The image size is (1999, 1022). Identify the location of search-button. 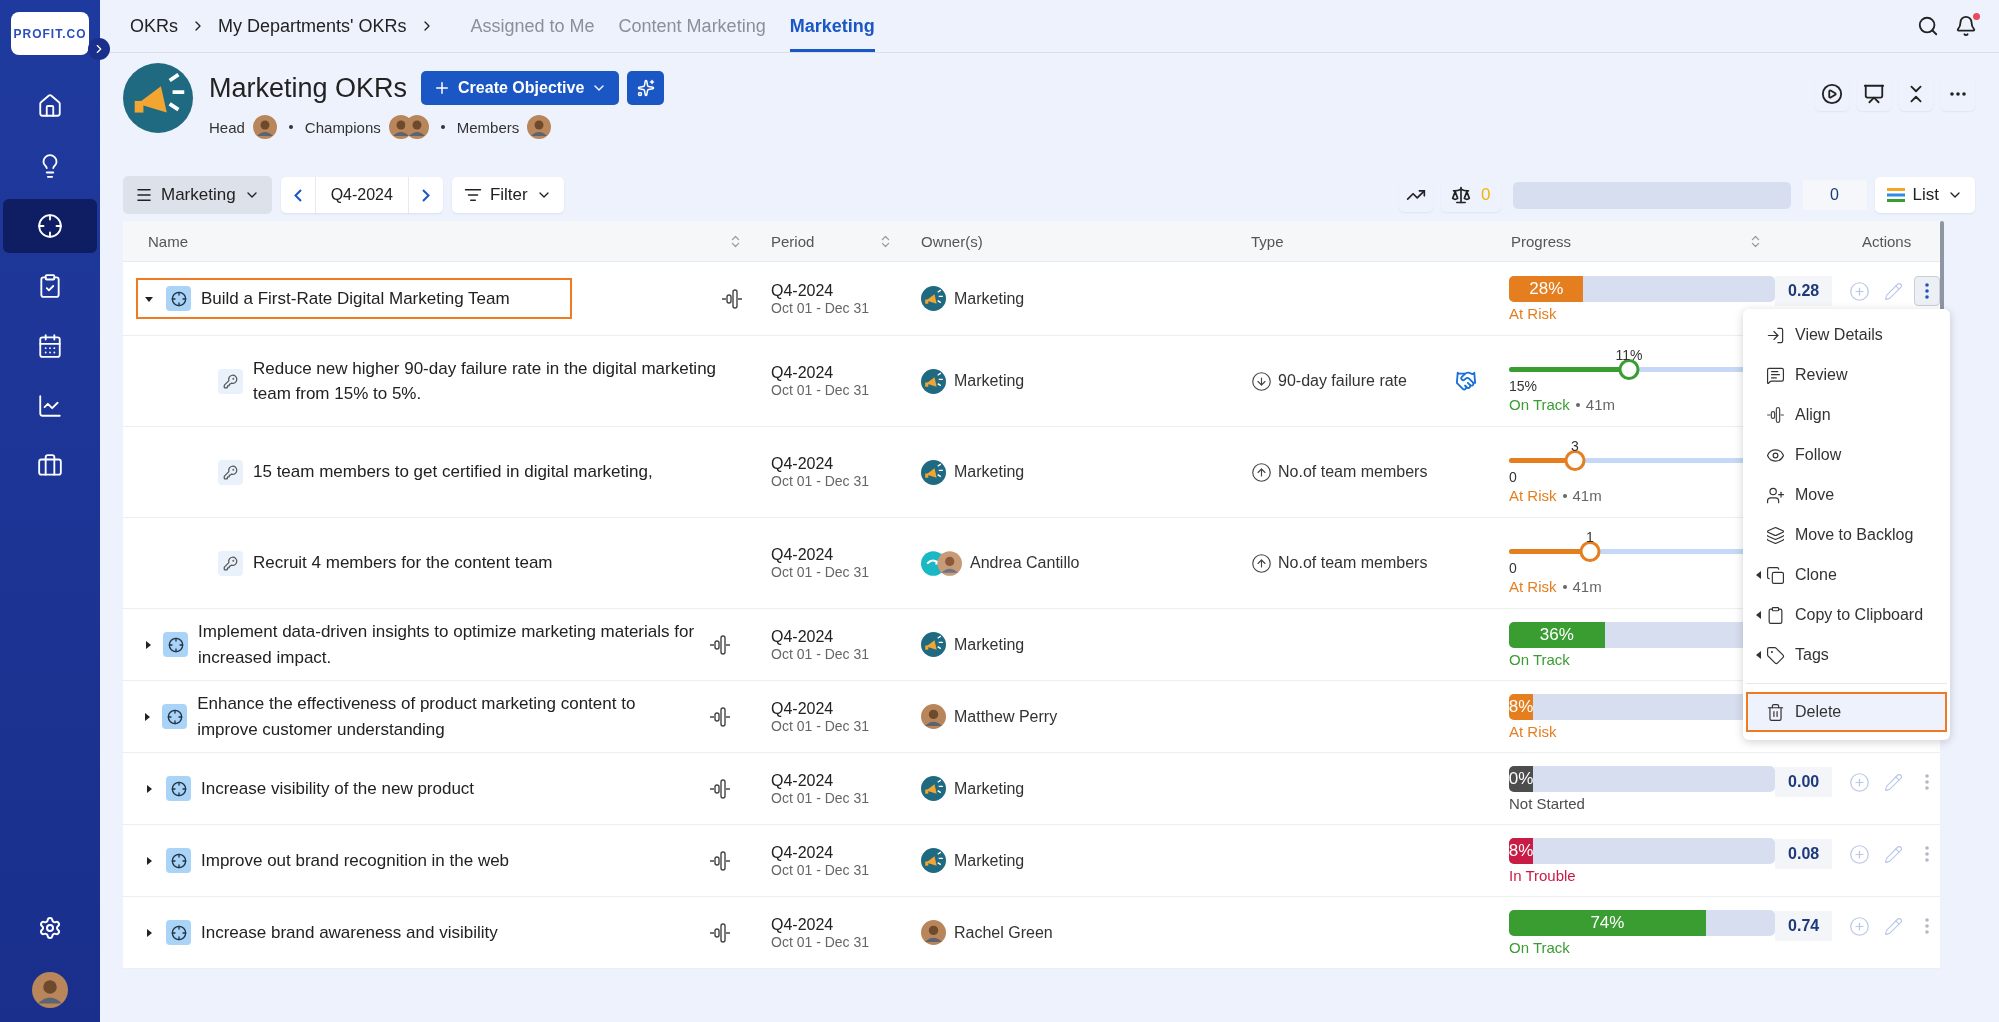
(1928, 26).